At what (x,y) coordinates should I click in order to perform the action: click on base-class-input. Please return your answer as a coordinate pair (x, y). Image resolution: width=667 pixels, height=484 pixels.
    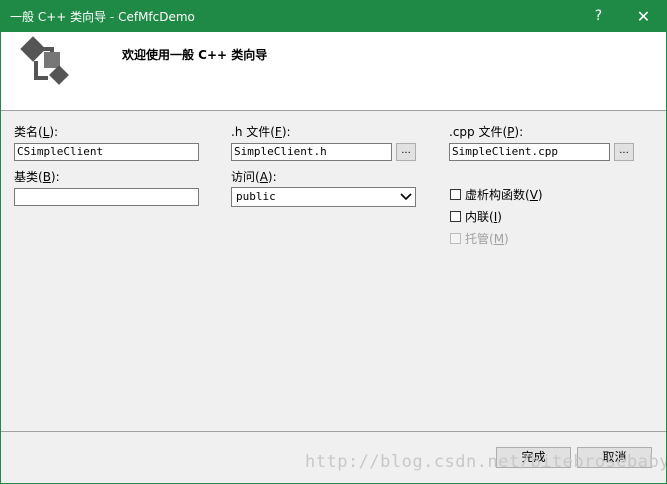
    Looking at the image, I should click on (106, 197).